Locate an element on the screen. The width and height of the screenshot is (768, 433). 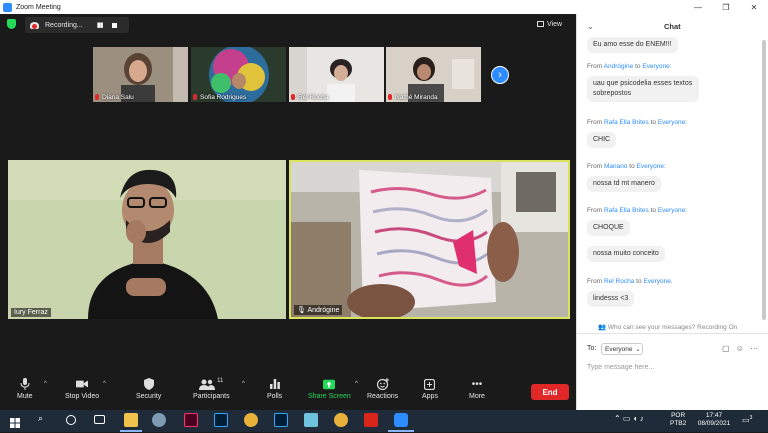
share-options-chevron-icon: ^ is located at coordinates (356, 384).